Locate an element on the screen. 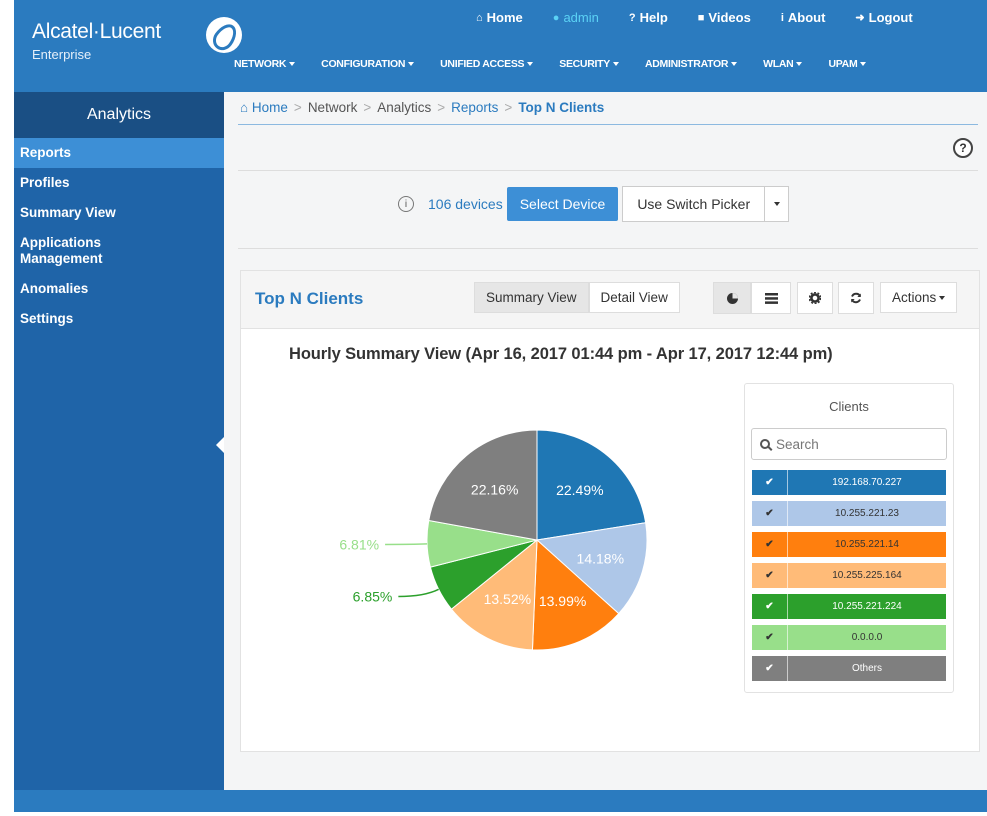 The width and height of the screenshot is (987, 816). nav-security: SECURITY is located at coordinates (589, 64).